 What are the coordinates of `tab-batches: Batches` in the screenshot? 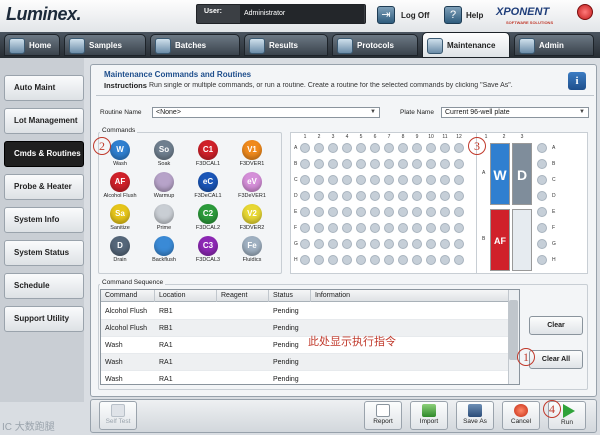 It's located at (195, 45).